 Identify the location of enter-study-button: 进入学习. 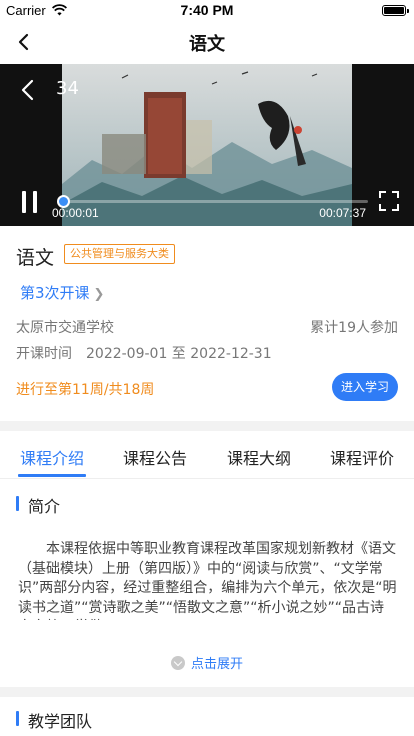
(365, 387).